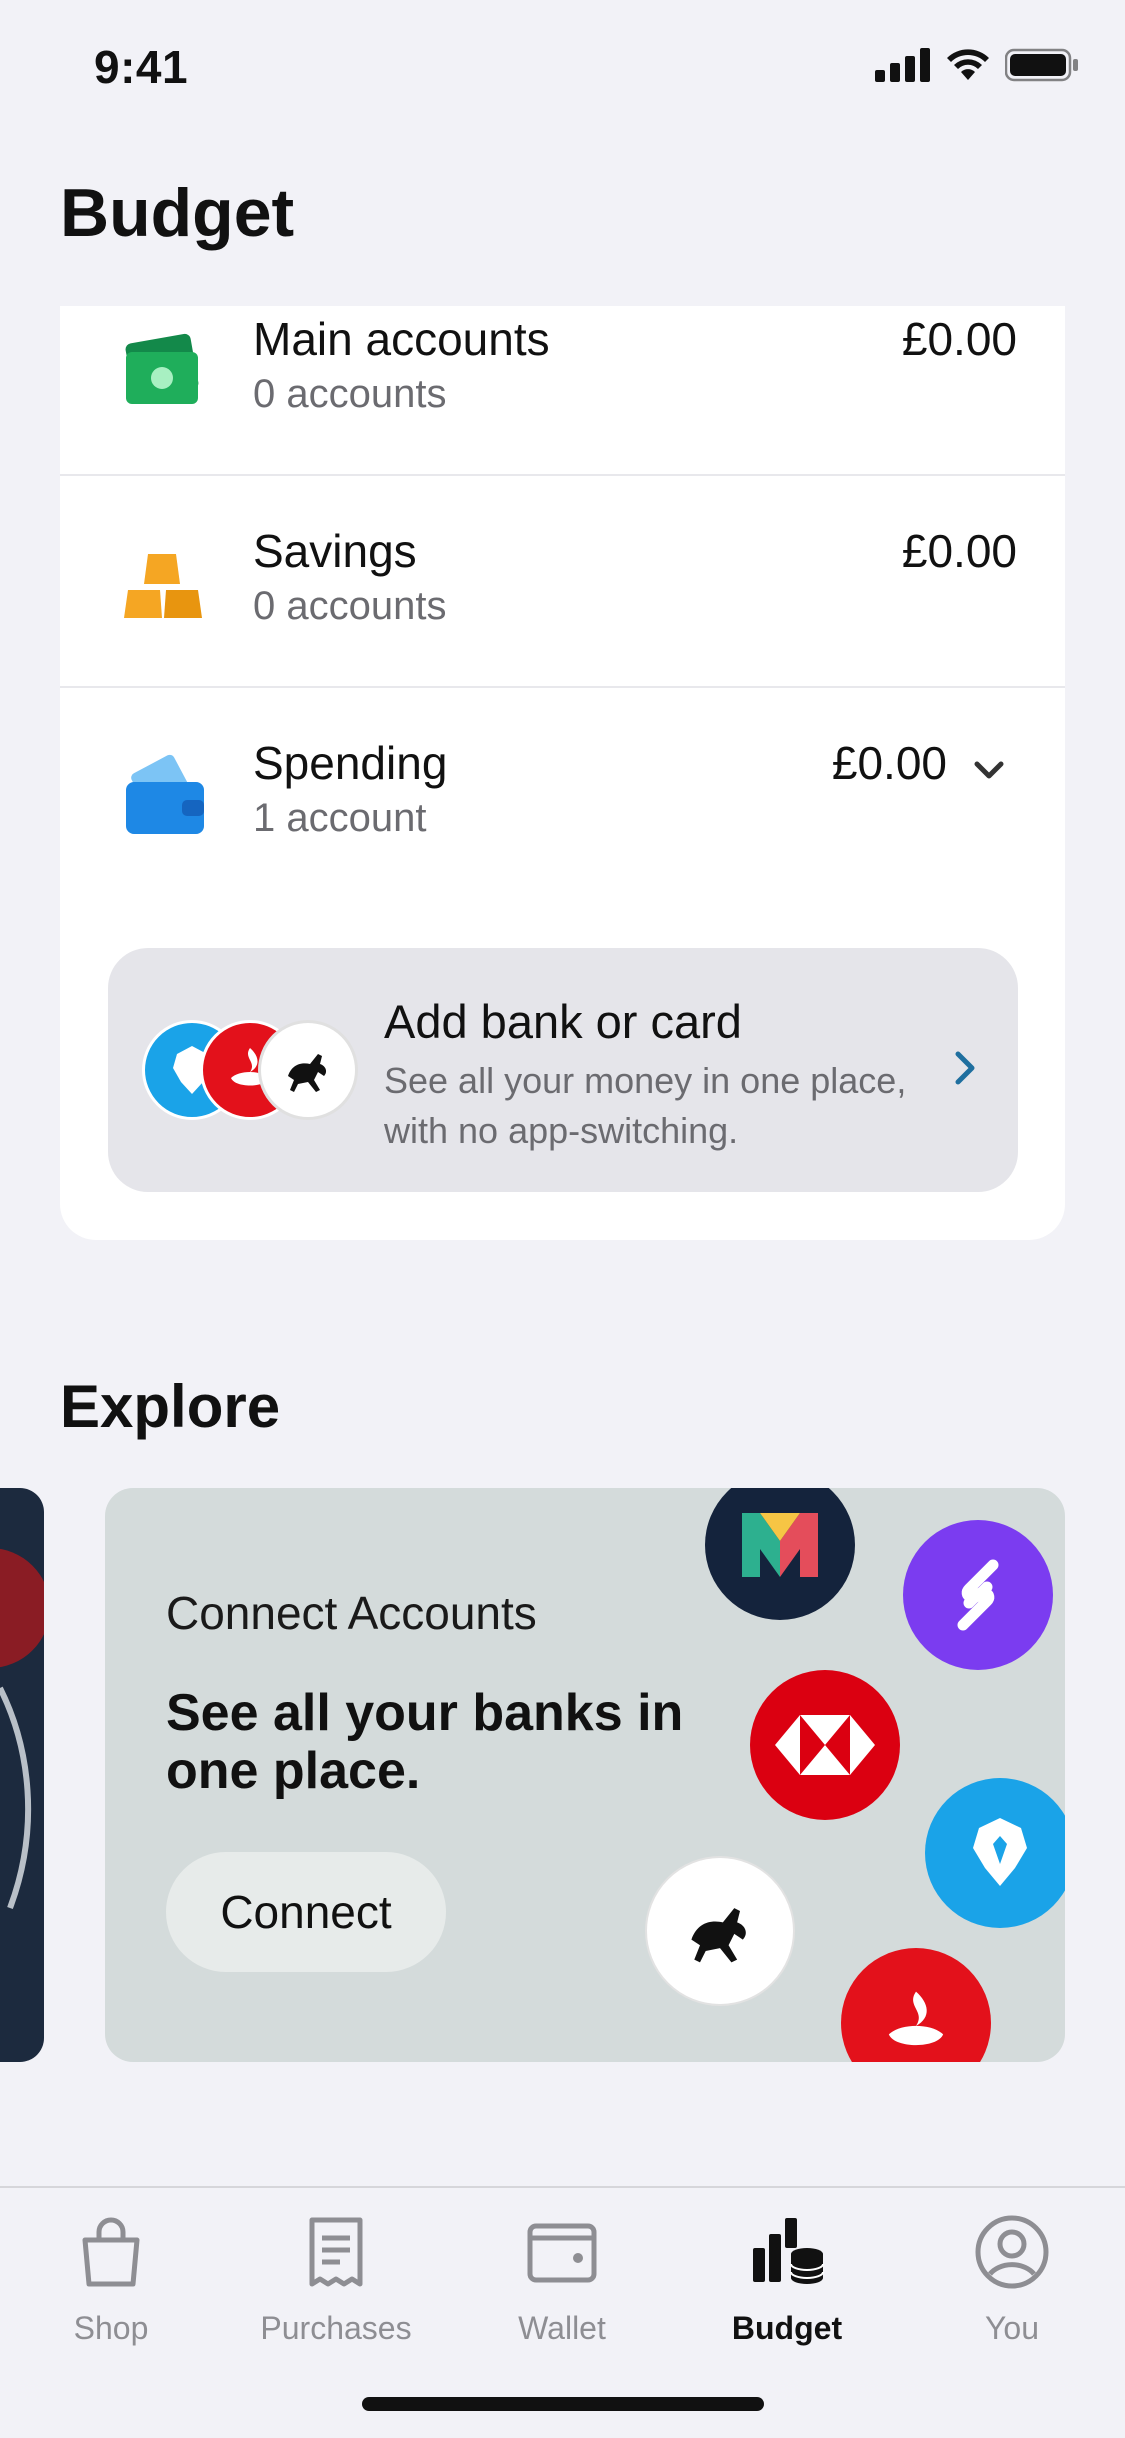 Image resolution: width=1125 pixels, height=2438 pixels. What do you see at coordinates (336, 2252) in the screenshot?
I see `receipt-icon` at bounding box center [336, 2252].